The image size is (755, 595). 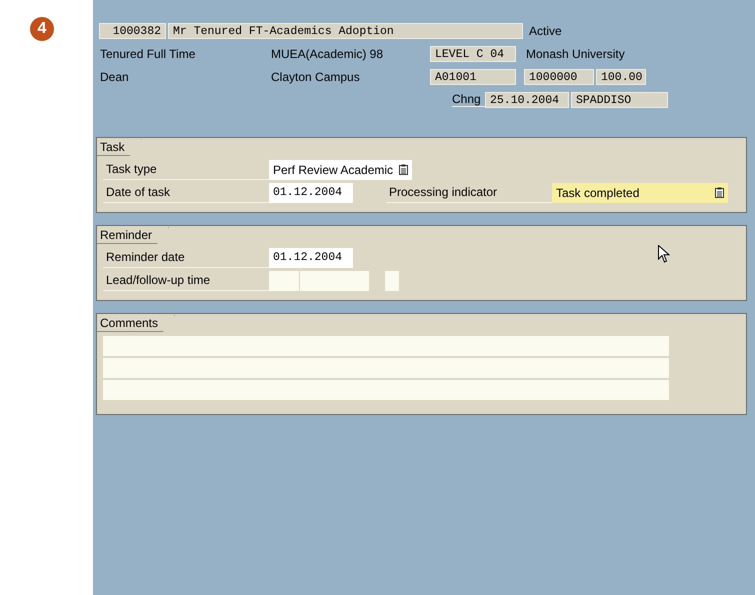 What do you see at coordinates (132, 30) in the screenshot?
I see `personnel-number-field: 1000382` at bounding box center [132, 30].